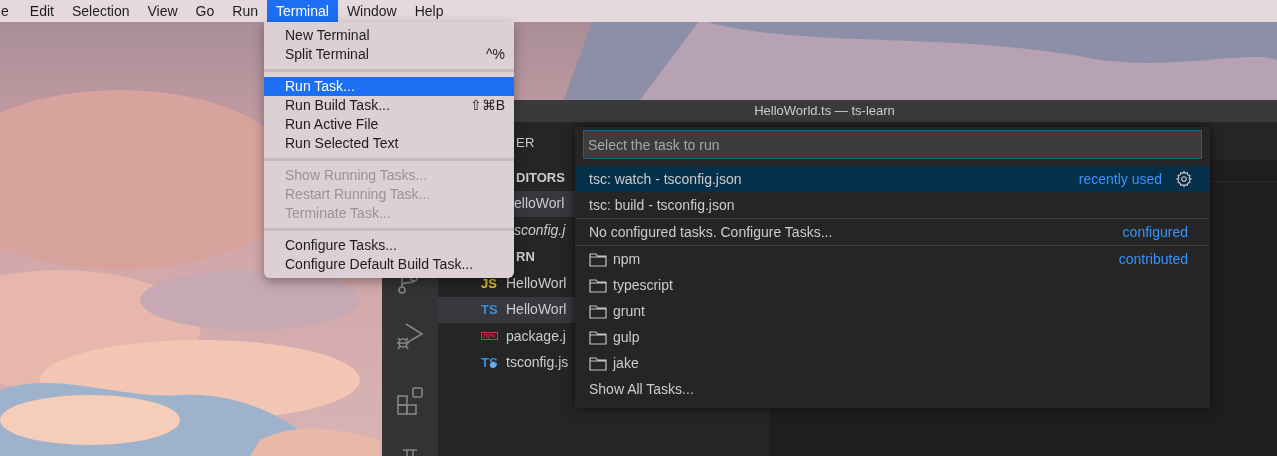 Image resolution: width=1277 pixels, height=456 pixels. What do you see at coordinates (492, 310) in the screenshot?
I see `ts-file-icon: TS` at bounding box center [492, 310].